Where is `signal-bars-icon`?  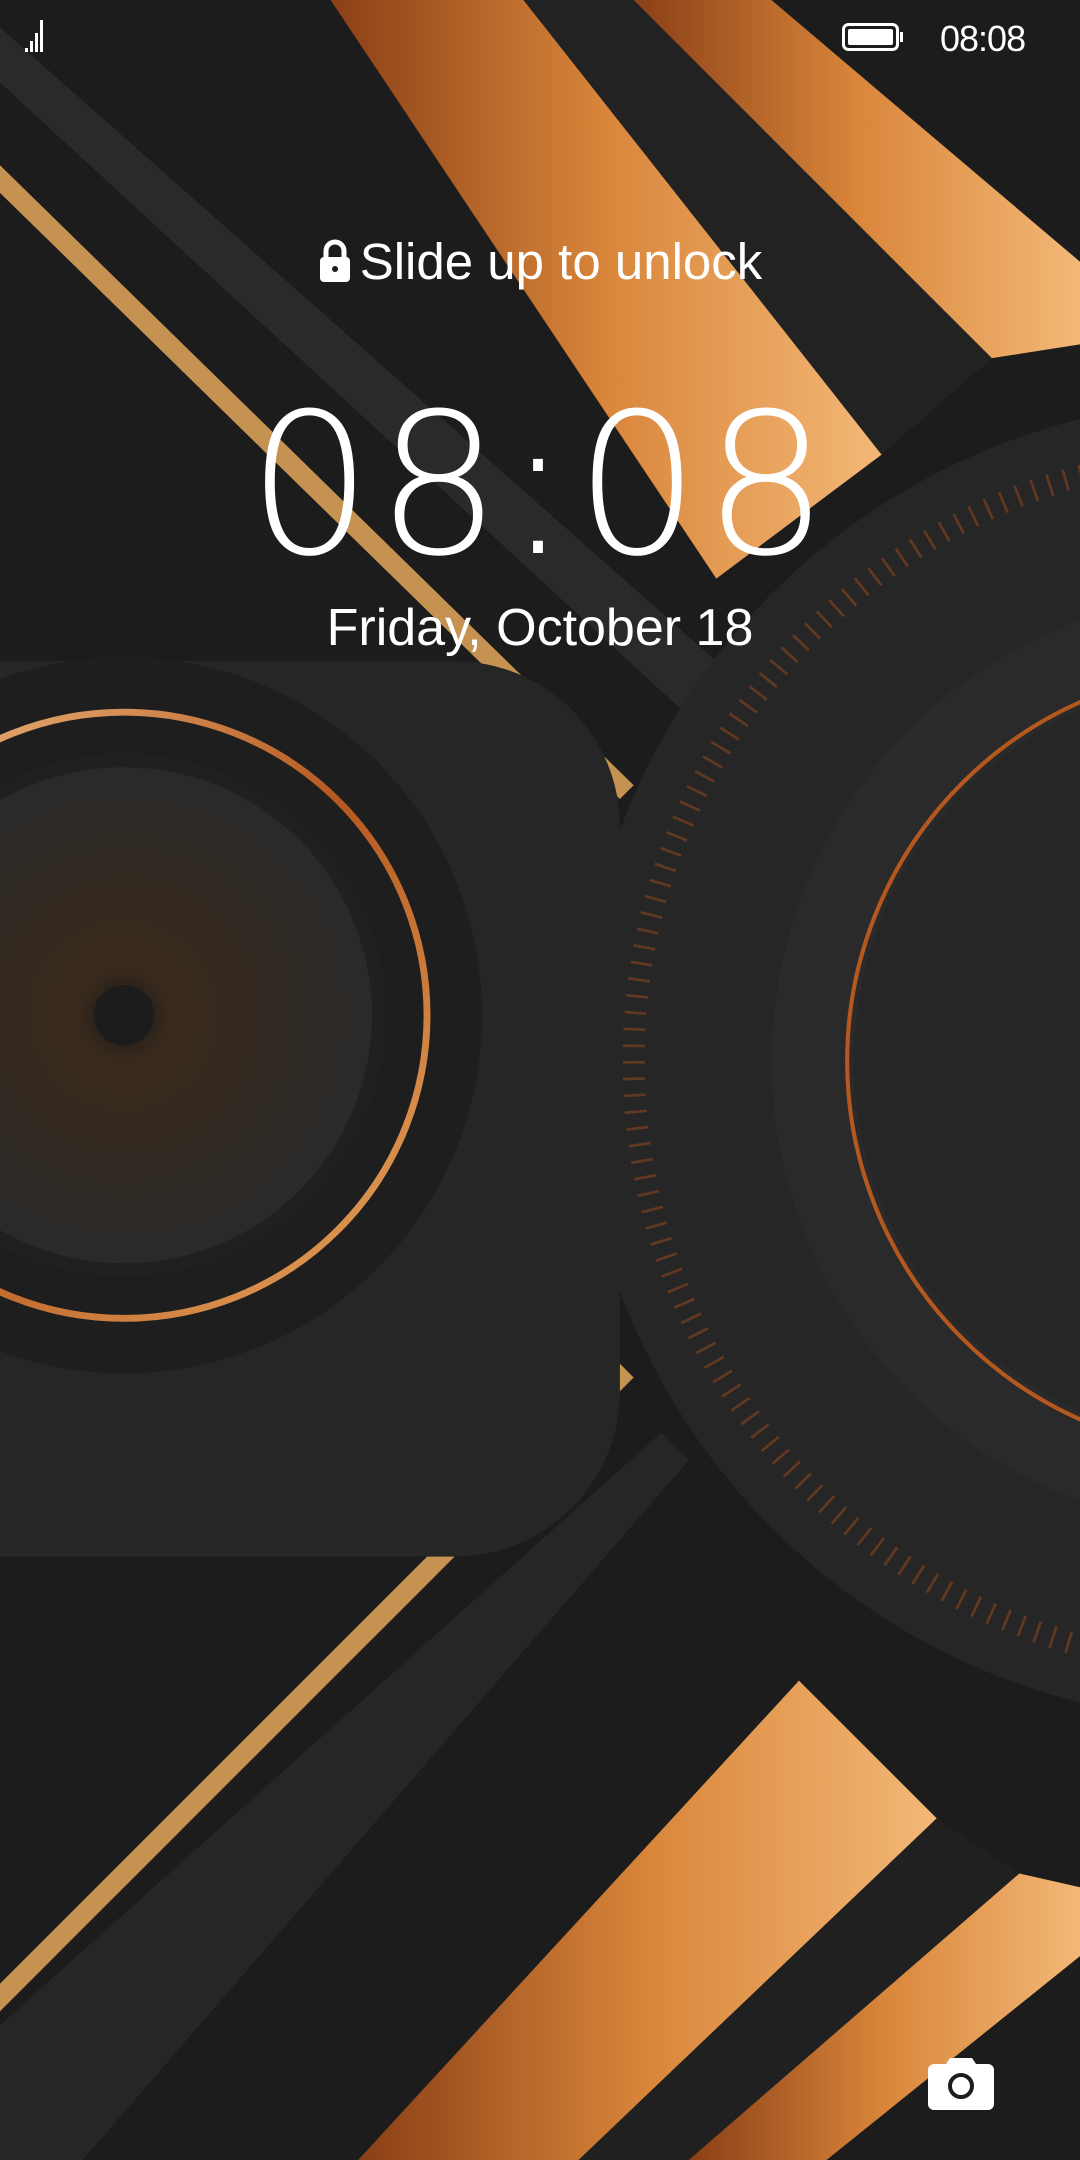 signal-bars-icon is located at coordinates (34, 36).